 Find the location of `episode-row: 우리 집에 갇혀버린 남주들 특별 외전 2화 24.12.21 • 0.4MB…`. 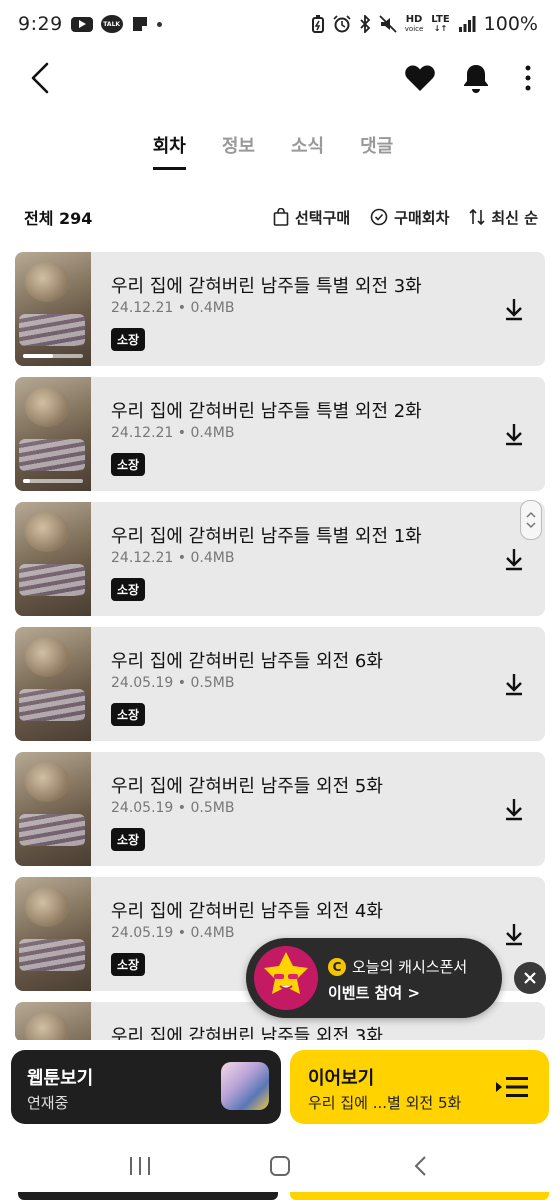

episode-row: 우리 집에 갇혀버린 남주들 특별 외전 2화 24.12.21 • 0.4MB… is located at coordinates (280, 434).